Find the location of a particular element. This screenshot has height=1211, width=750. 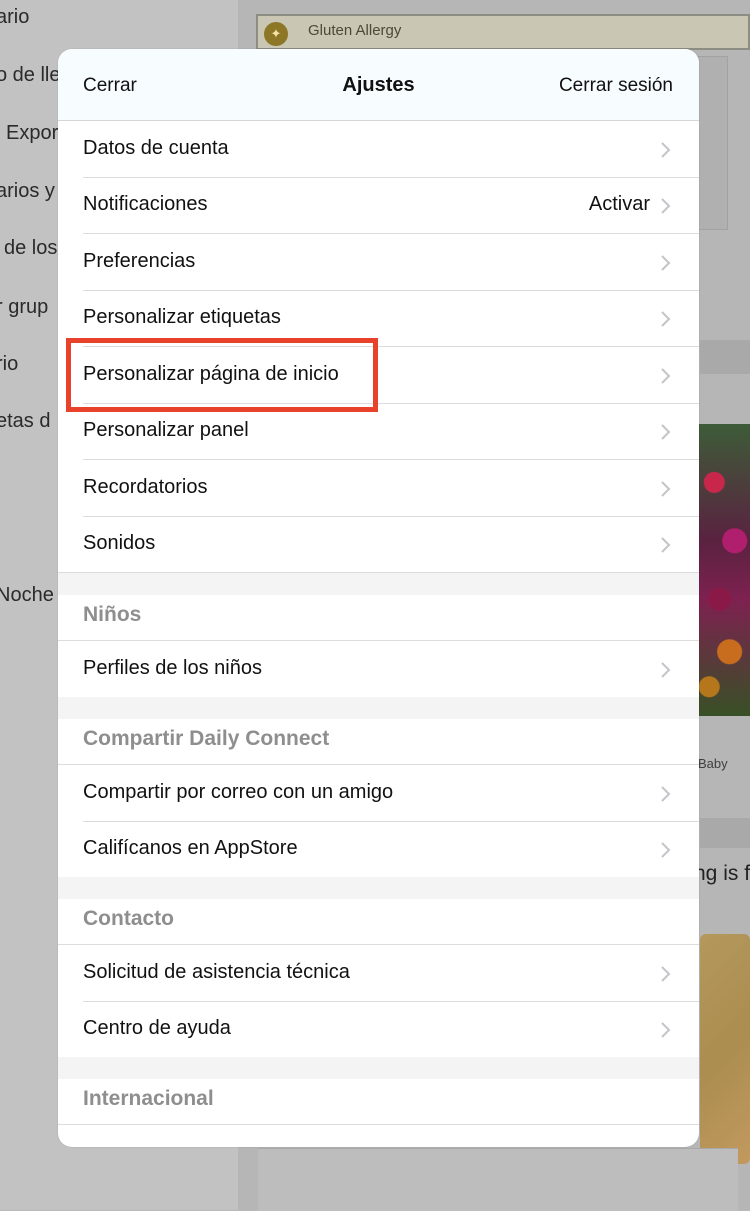

settings-row-rate-app: Califícanos en AppStore is located at coordinates (378, 849).